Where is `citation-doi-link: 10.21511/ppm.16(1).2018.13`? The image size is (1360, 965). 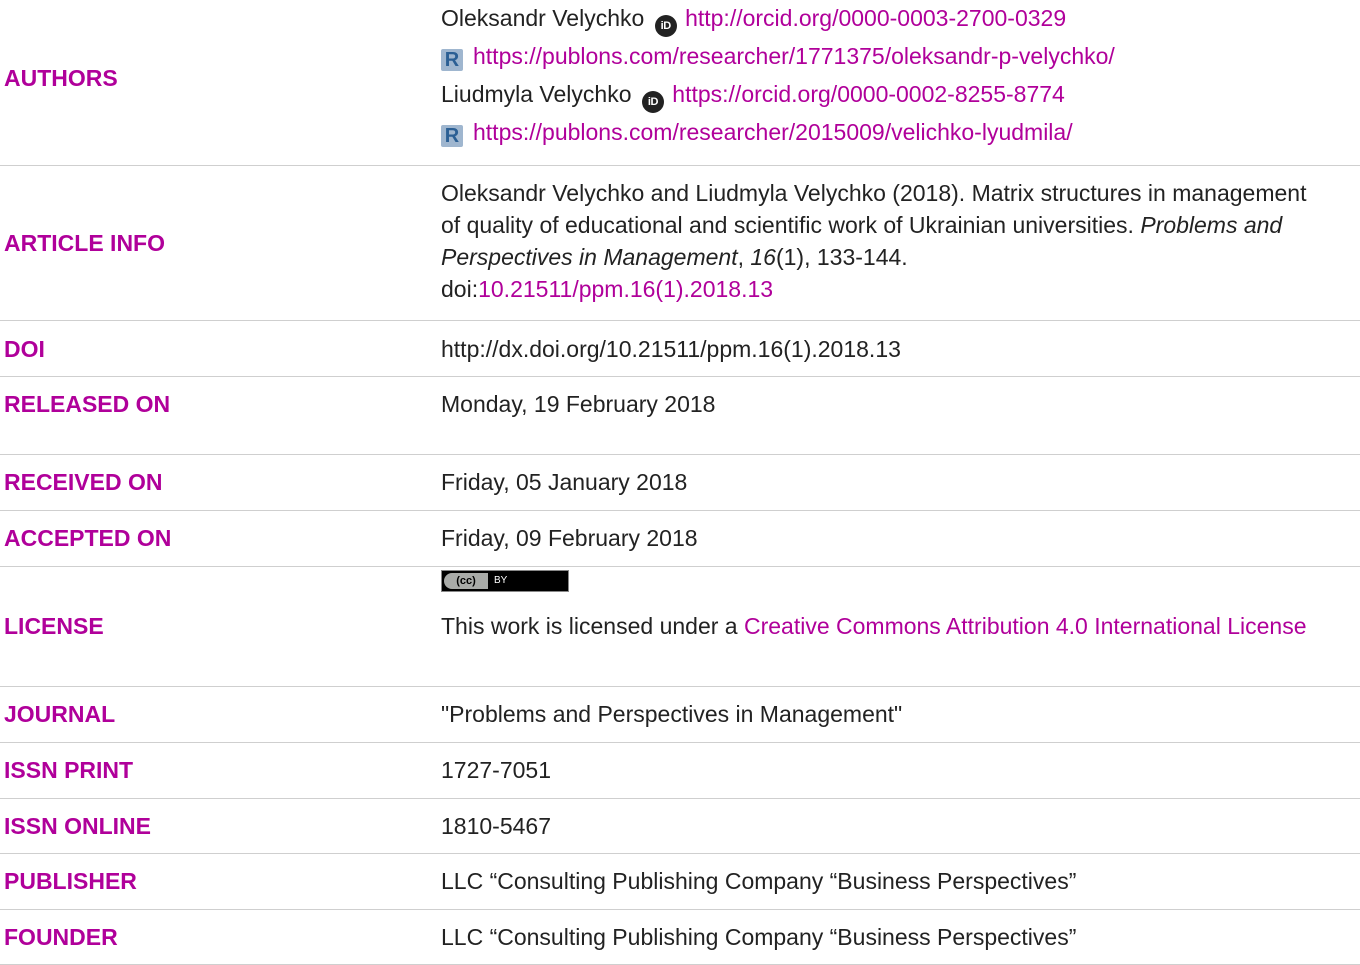
citation-doi-link: 10.21511/ppm.16(1).2018.13 is located at coordinates (625, 289).